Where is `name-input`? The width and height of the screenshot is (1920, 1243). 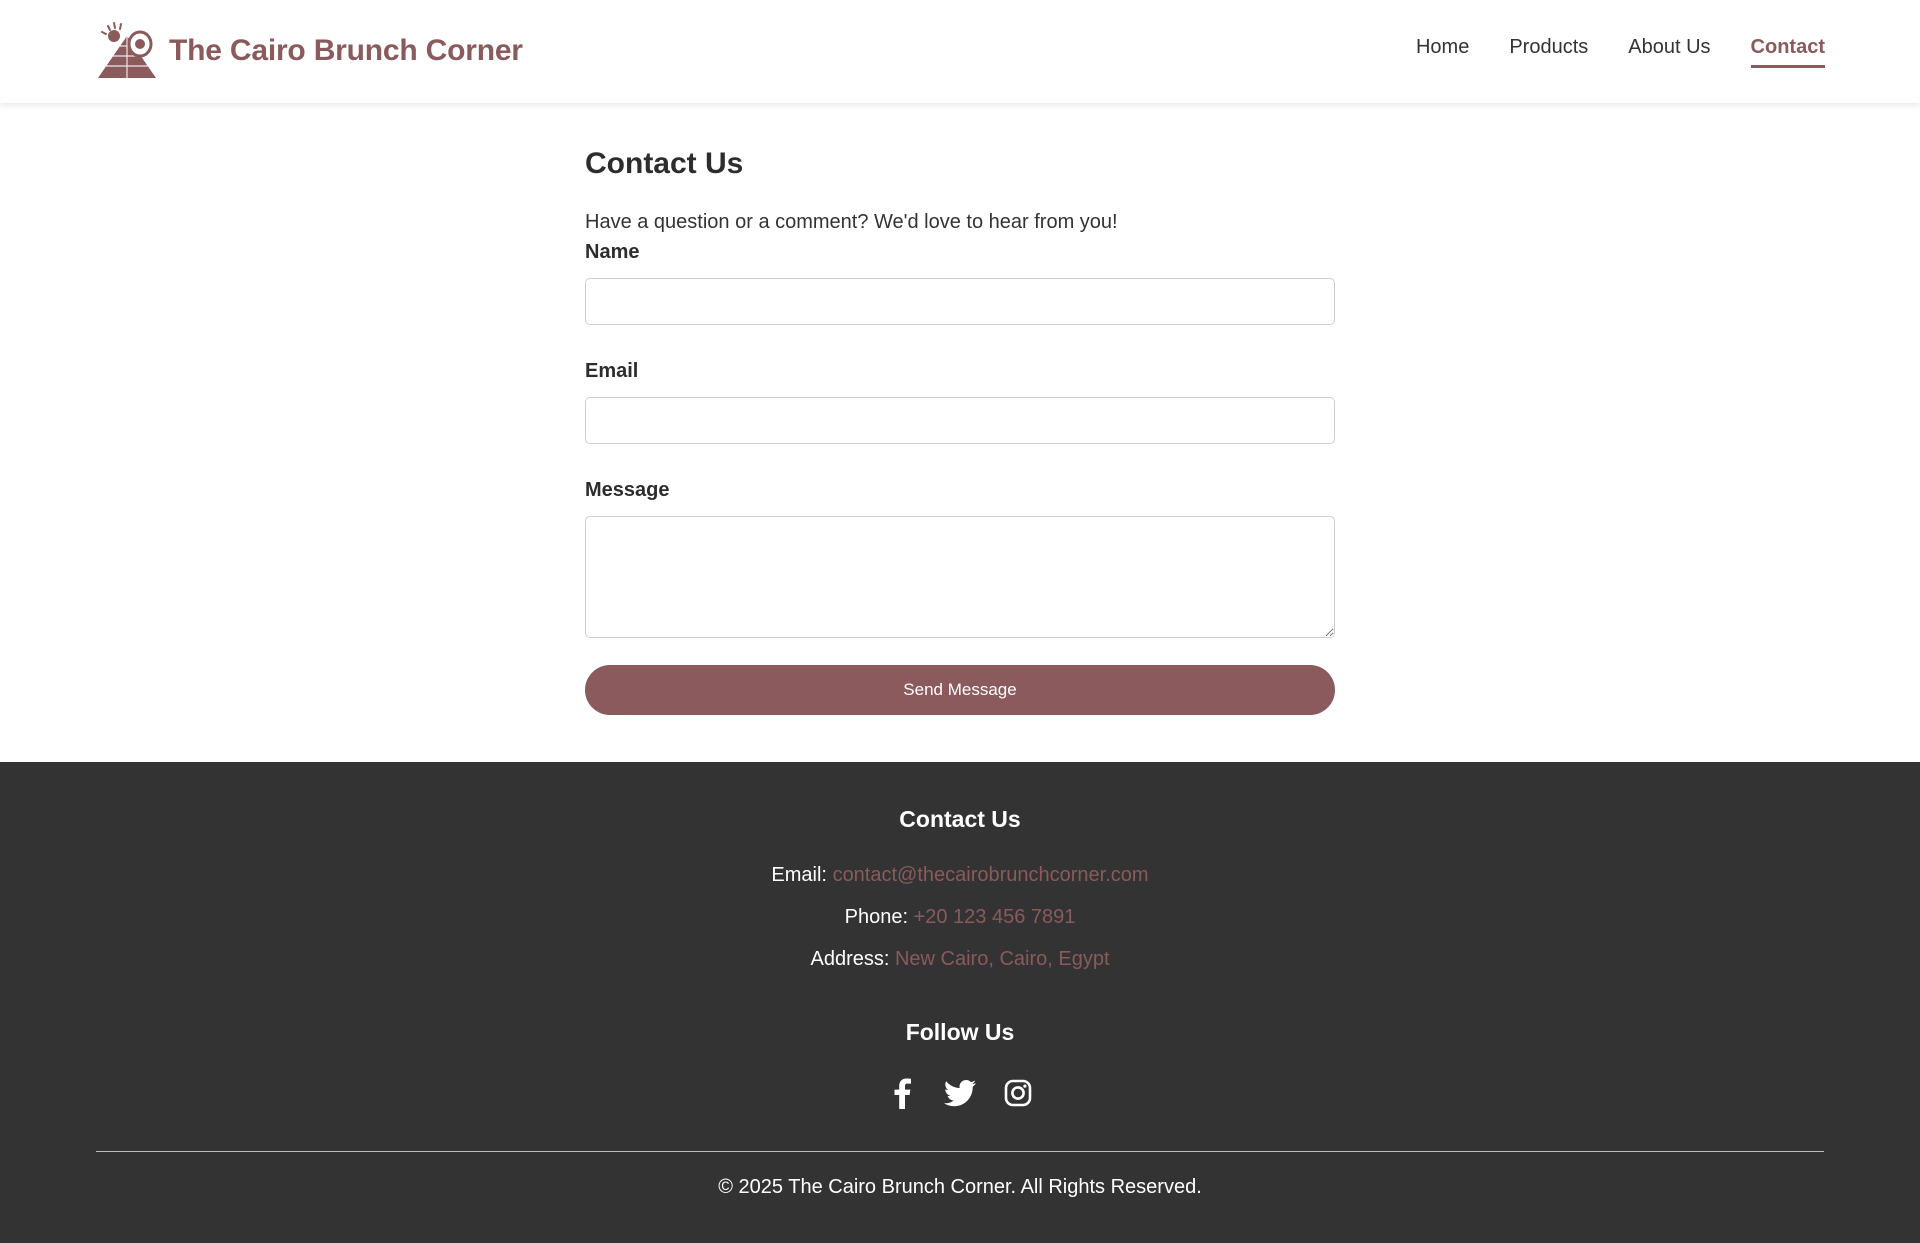 name-input is located at coordinates (960, 301).